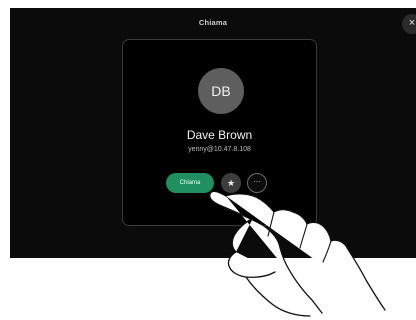 The width and height of the screenshot is (416, 320). I want to click on more-options-icon: ···, so click(257, 183).